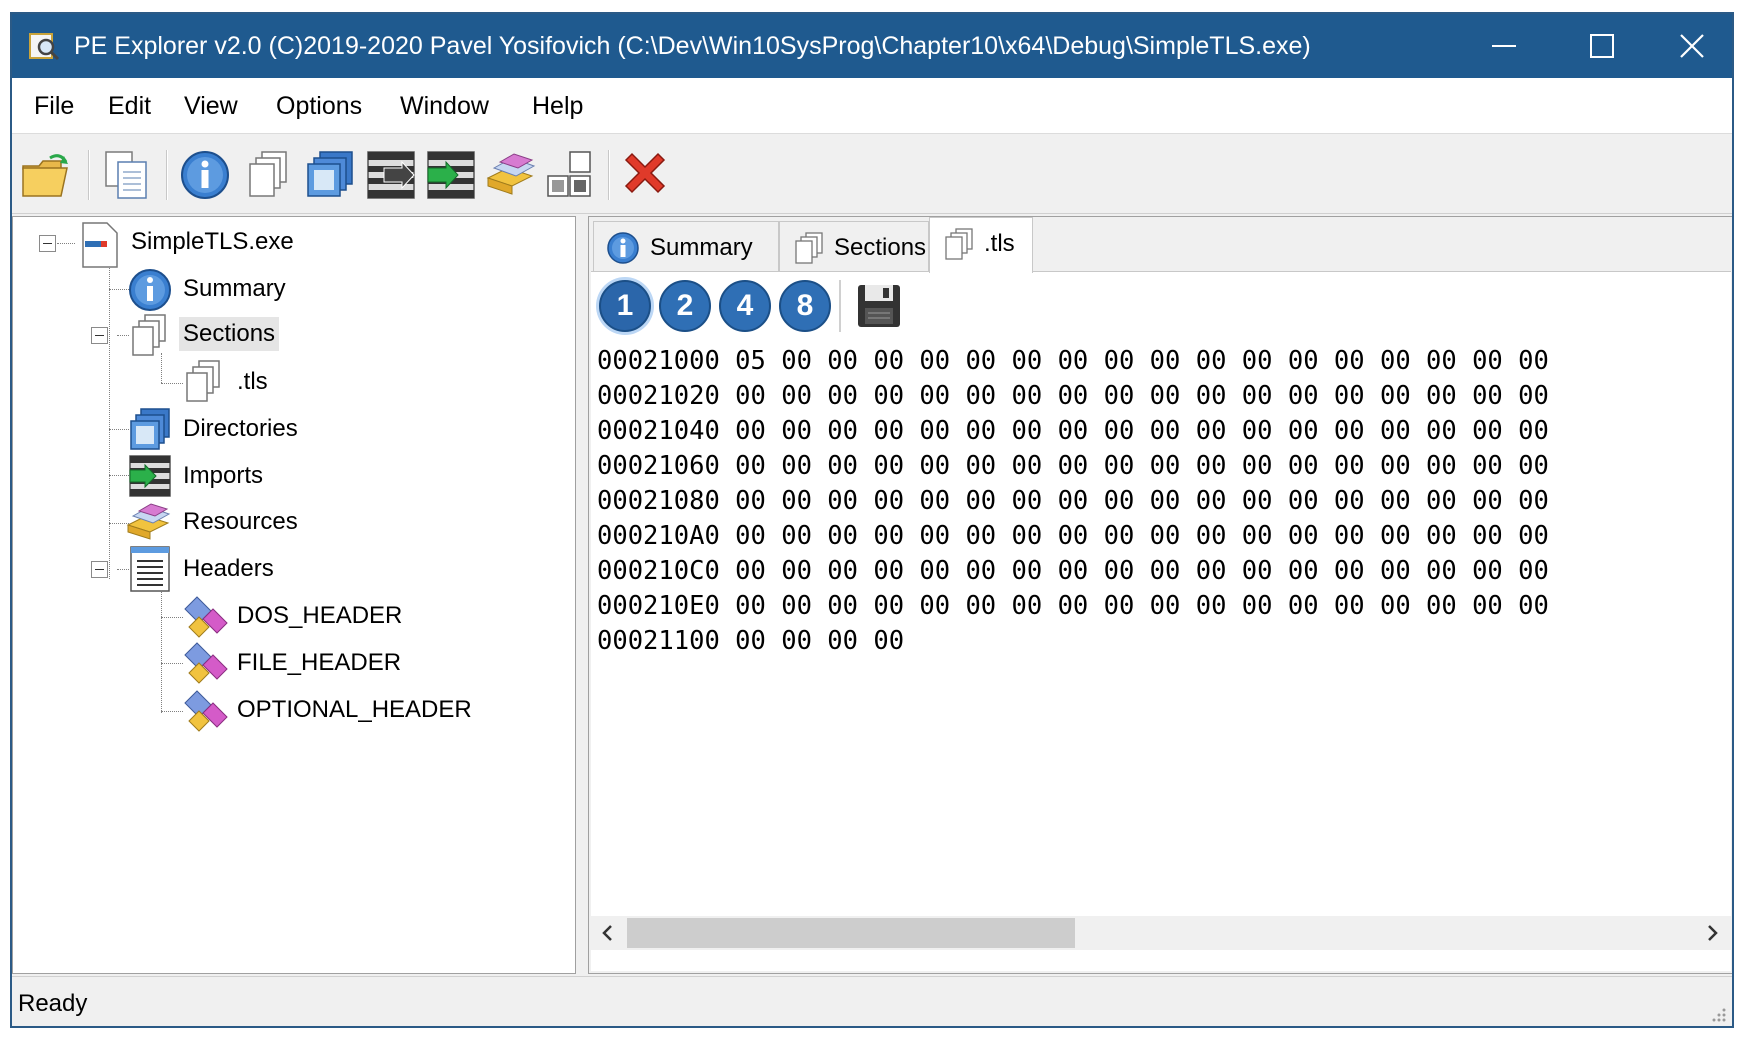 The height and width of the screenshot is (1042, 1744). What do you see at coordinates (685, 306) in the screenshot?
I see `byte-size-2-button: 2` at bounding box center [685, 306].